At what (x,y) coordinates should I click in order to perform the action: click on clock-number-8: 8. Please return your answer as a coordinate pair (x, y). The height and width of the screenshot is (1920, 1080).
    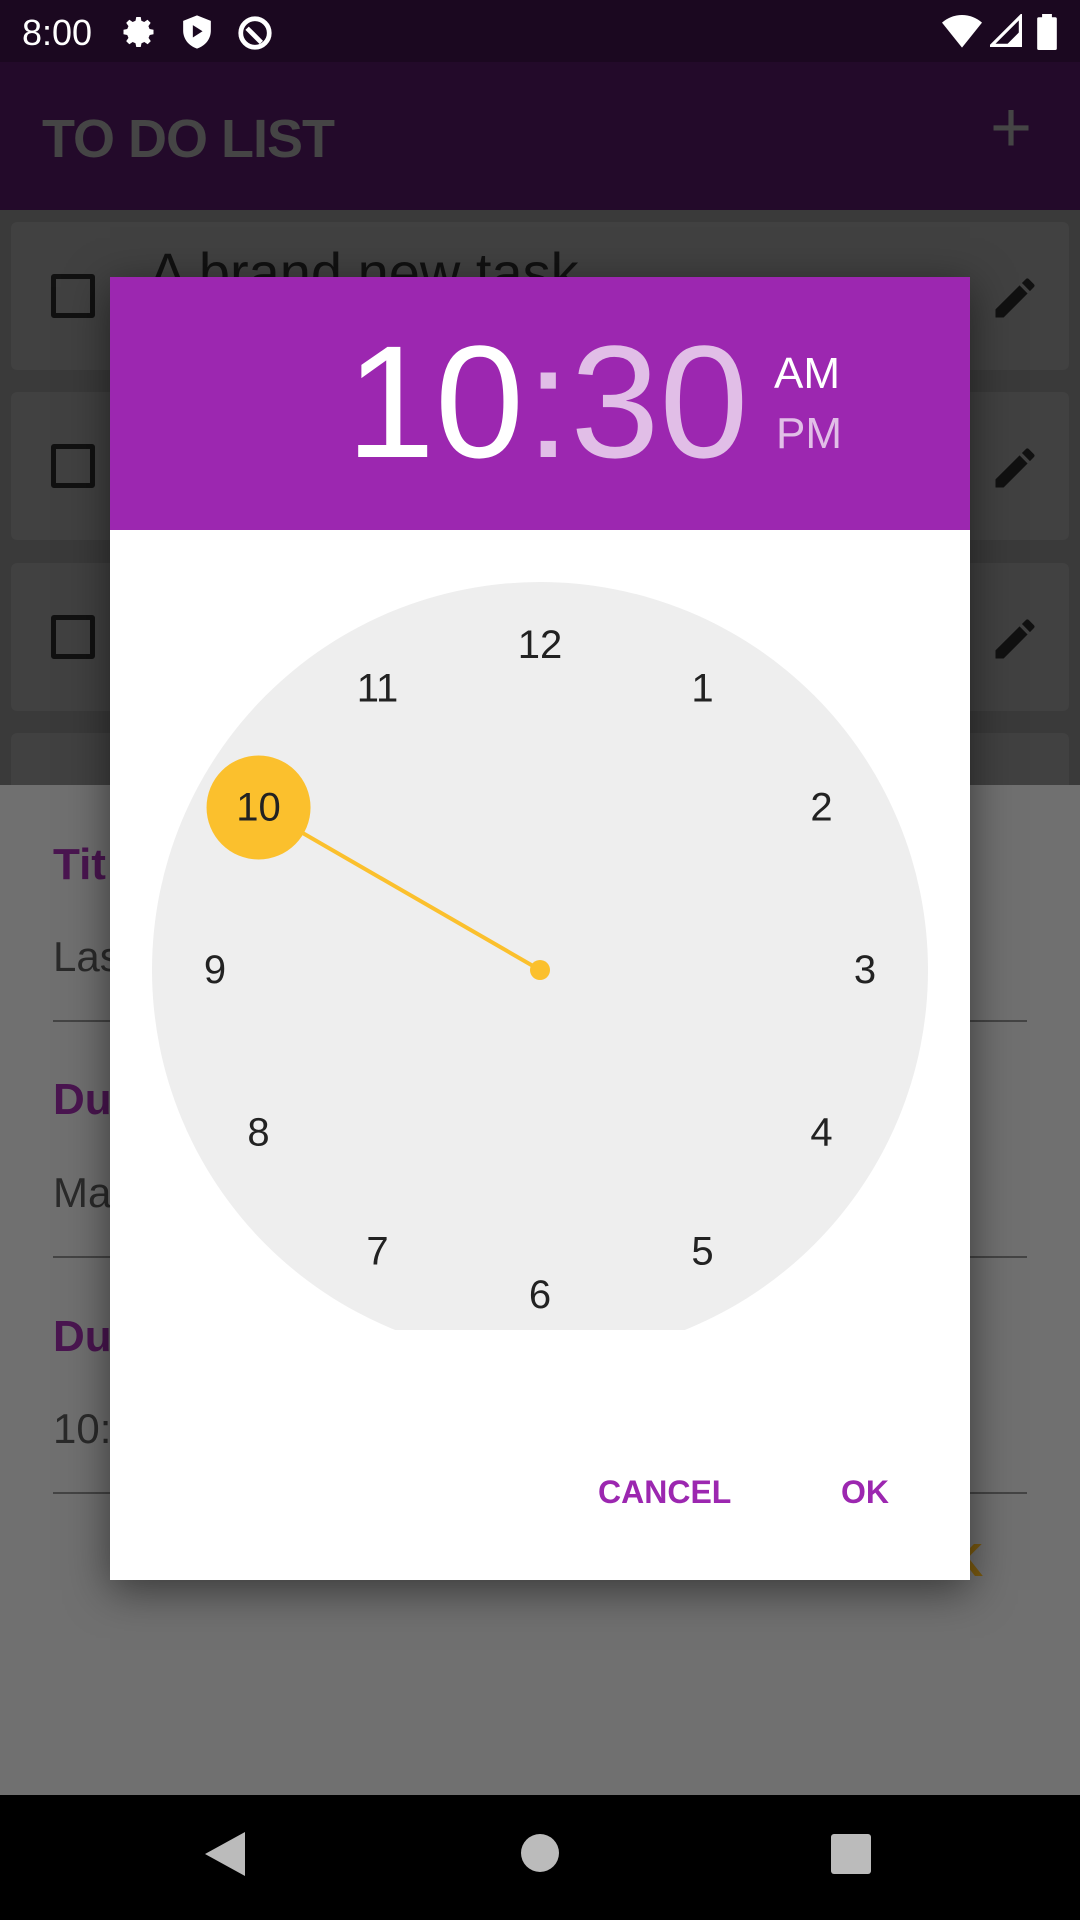
    Looking at the image, I should click on (258, 1133).